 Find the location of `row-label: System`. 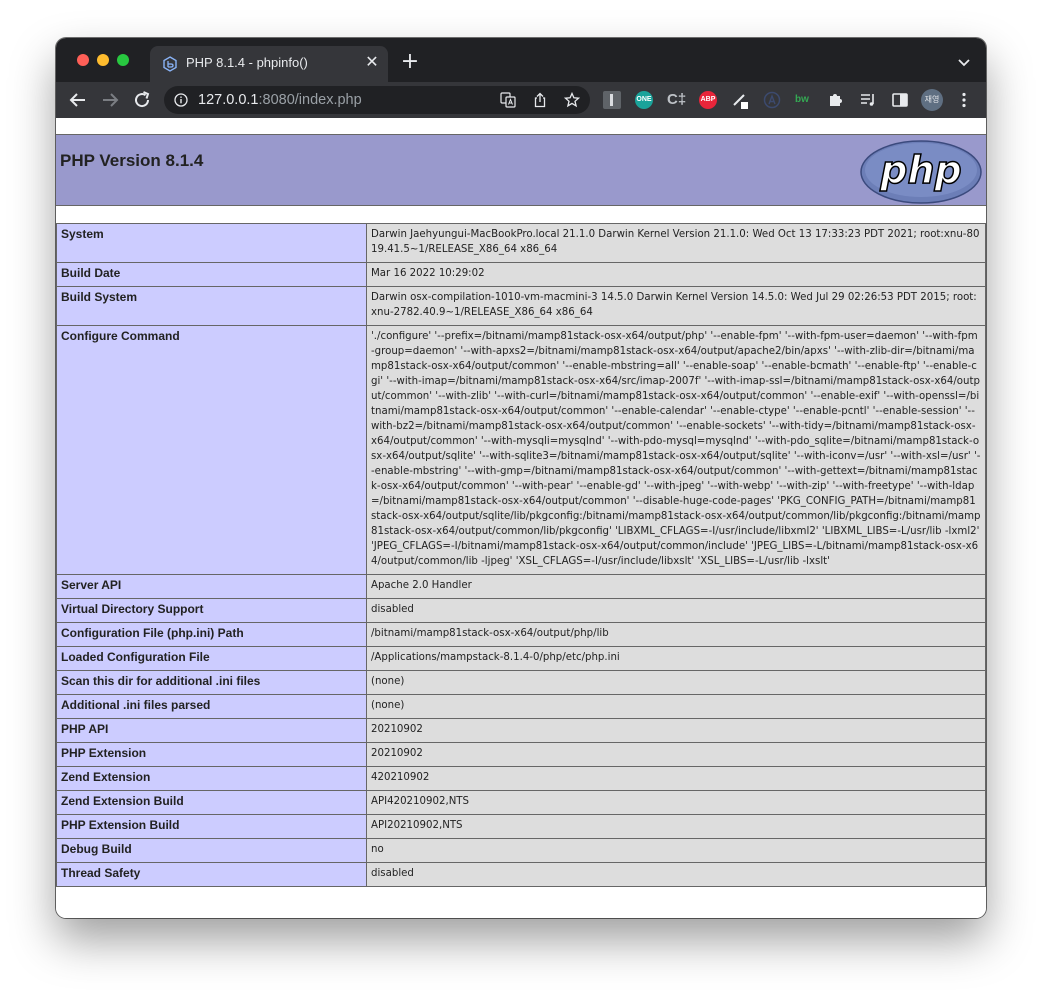

row-label: System is located at coordinates (211, 243).